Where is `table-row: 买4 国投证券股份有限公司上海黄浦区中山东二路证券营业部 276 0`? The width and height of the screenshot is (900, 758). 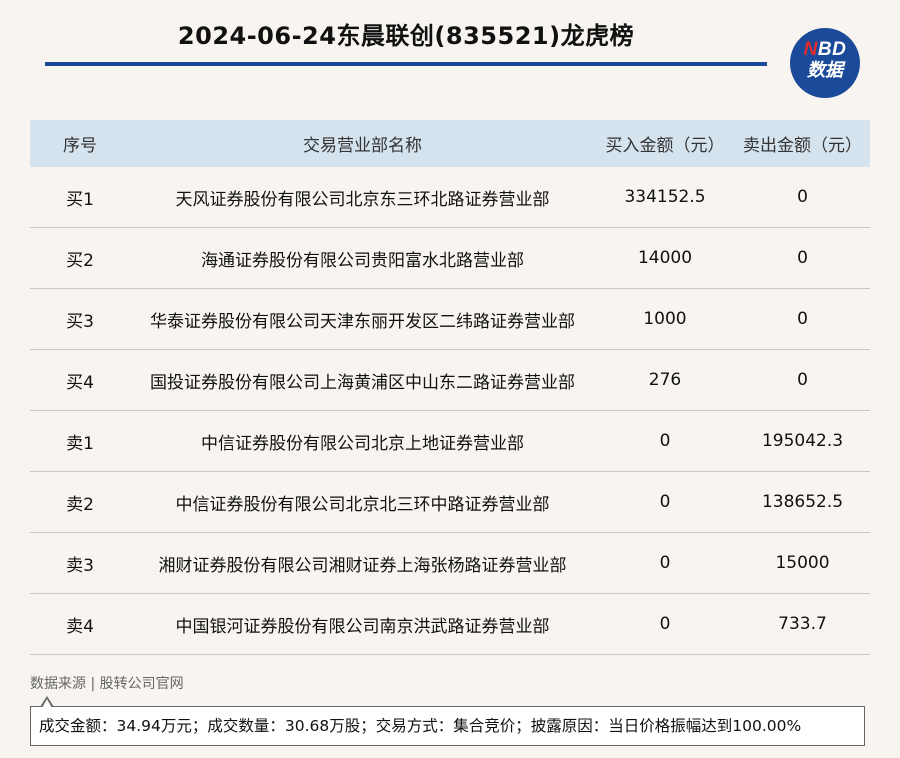
table-row: 买4 国投证券股份有限公司上海黄浦区中山东二路证券营业部 276 0 is located at coordinates (450, 380).